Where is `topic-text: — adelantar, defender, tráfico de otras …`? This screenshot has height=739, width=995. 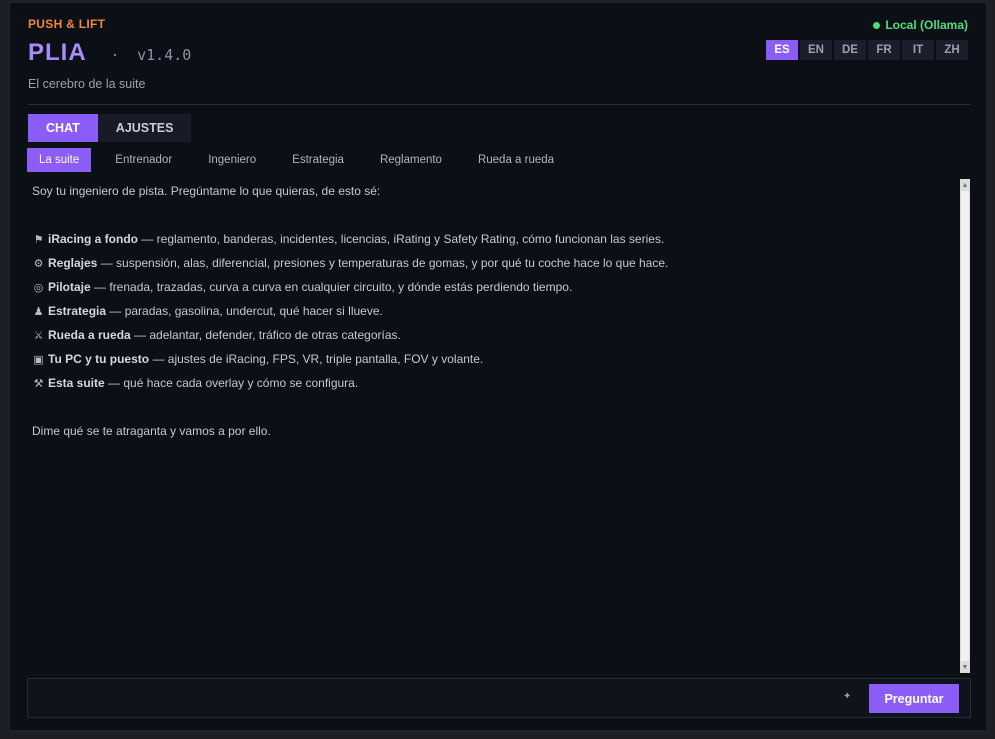 topic-text: — adelantar, defender, tráfico de otras … is located at coordinates (265, 335).